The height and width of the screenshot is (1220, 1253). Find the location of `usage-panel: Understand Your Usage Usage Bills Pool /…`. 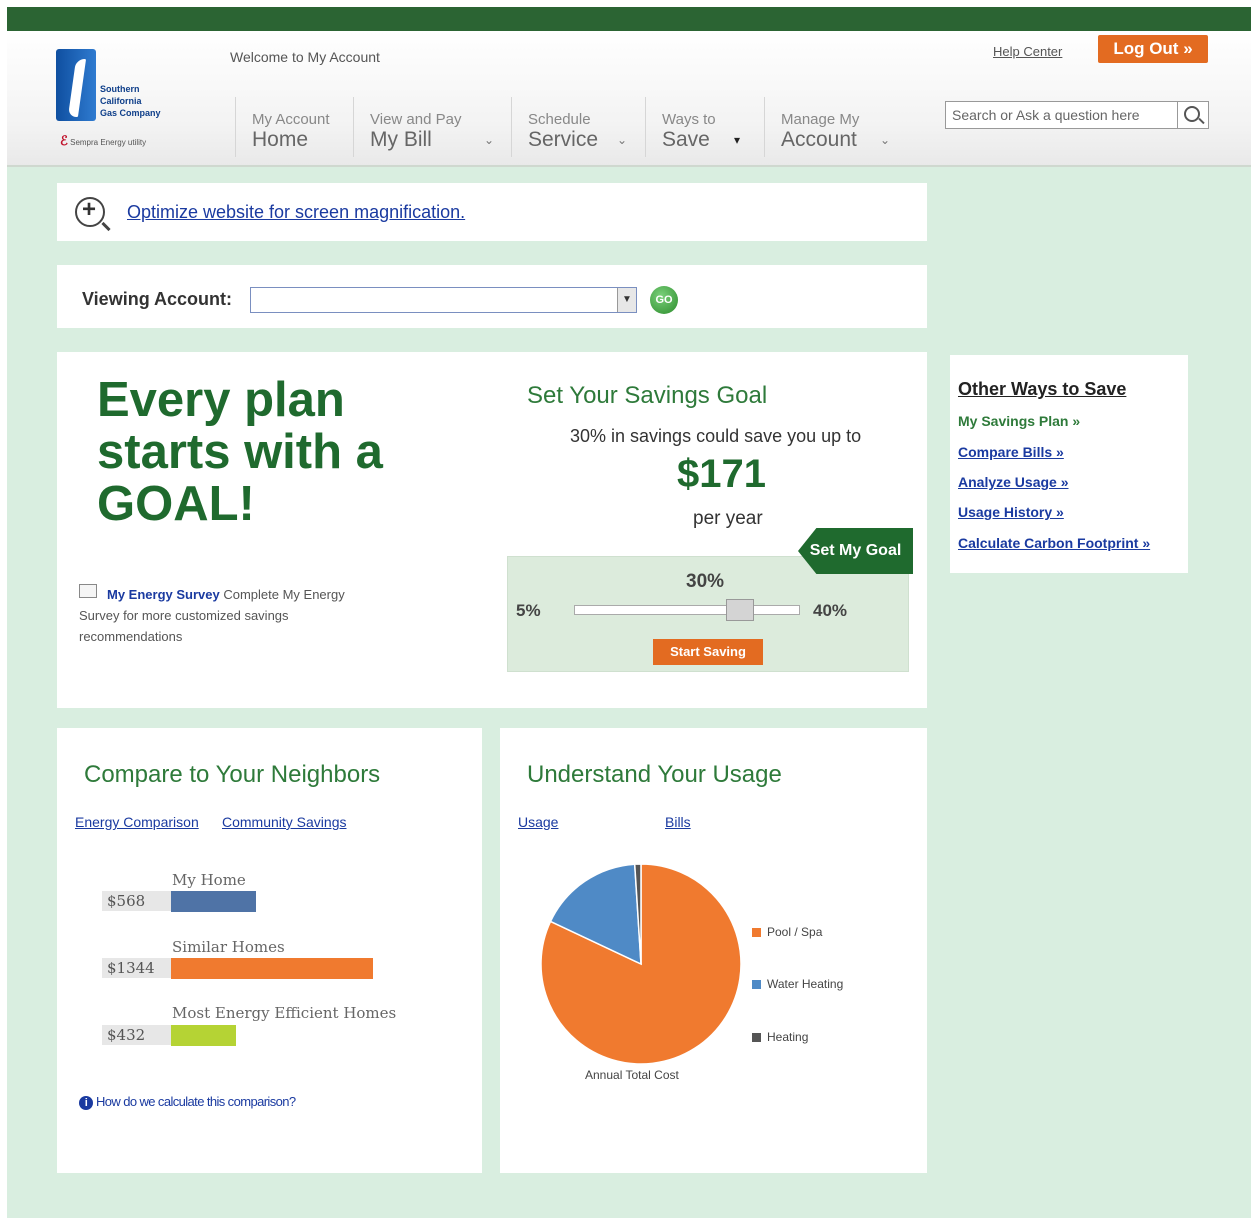

usage-panel: Understand Your Usage Usage Bills Pool /… is located at coordinates (713, 950).